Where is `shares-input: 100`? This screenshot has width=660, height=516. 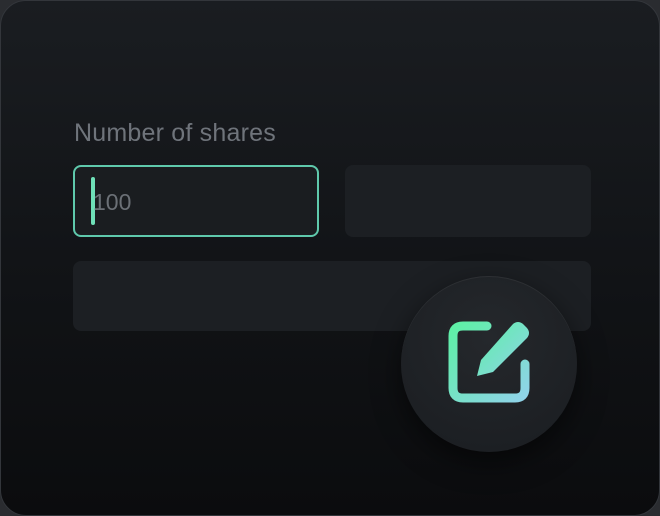 shares-input: 100 is located at coordinates (196, 201).